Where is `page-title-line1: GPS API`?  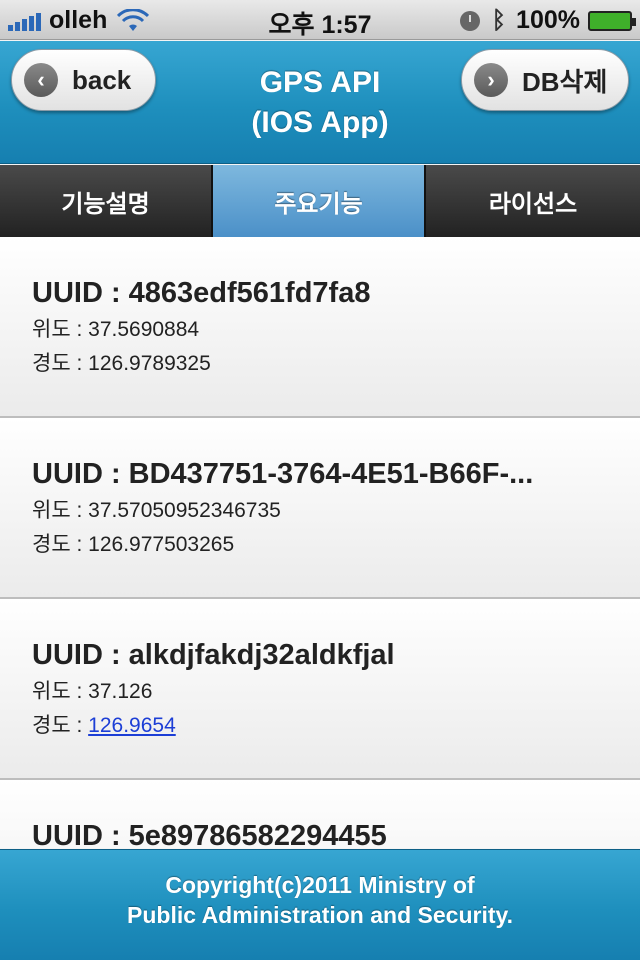
page-title-line1: GPS API is located at coordinates (320, 82).